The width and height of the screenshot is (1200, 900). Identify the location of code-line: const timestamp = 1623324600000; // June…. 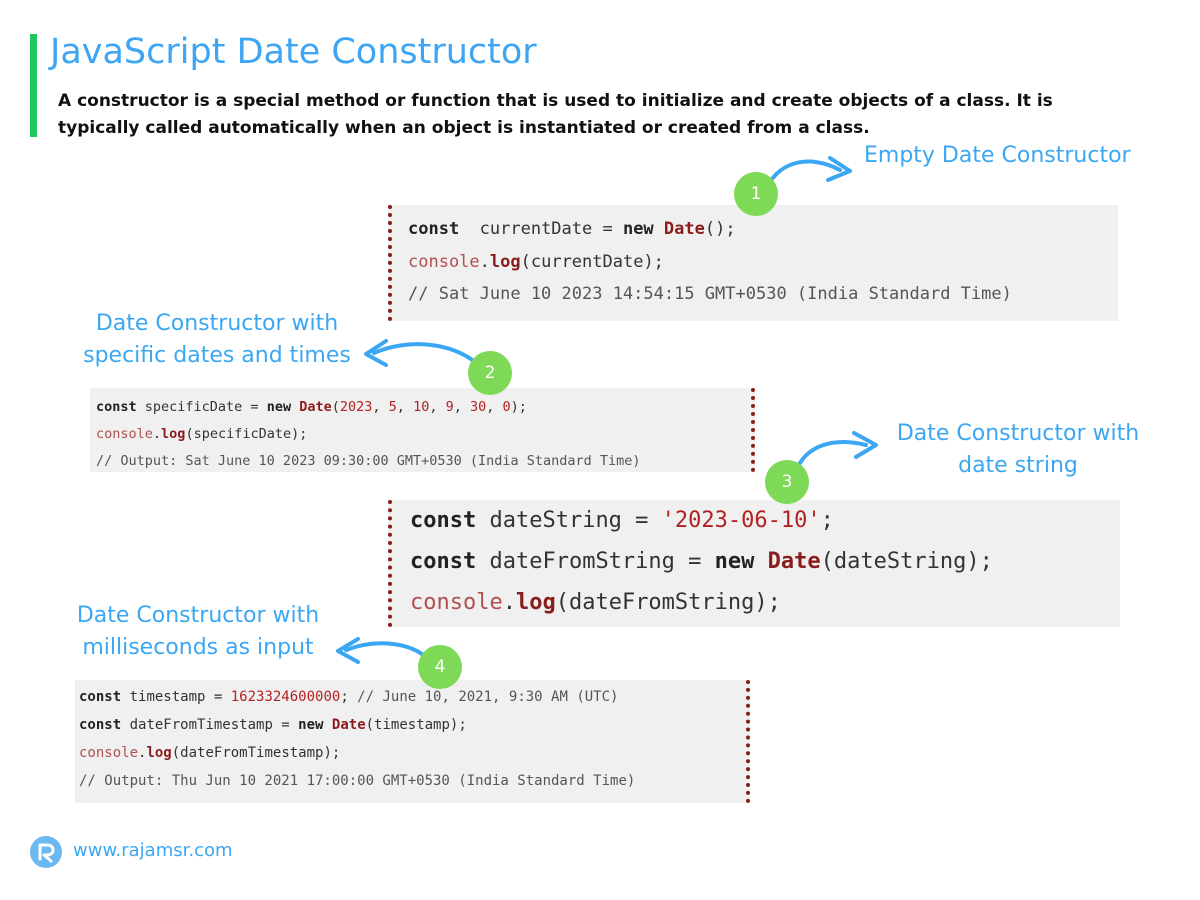
(412, 697).